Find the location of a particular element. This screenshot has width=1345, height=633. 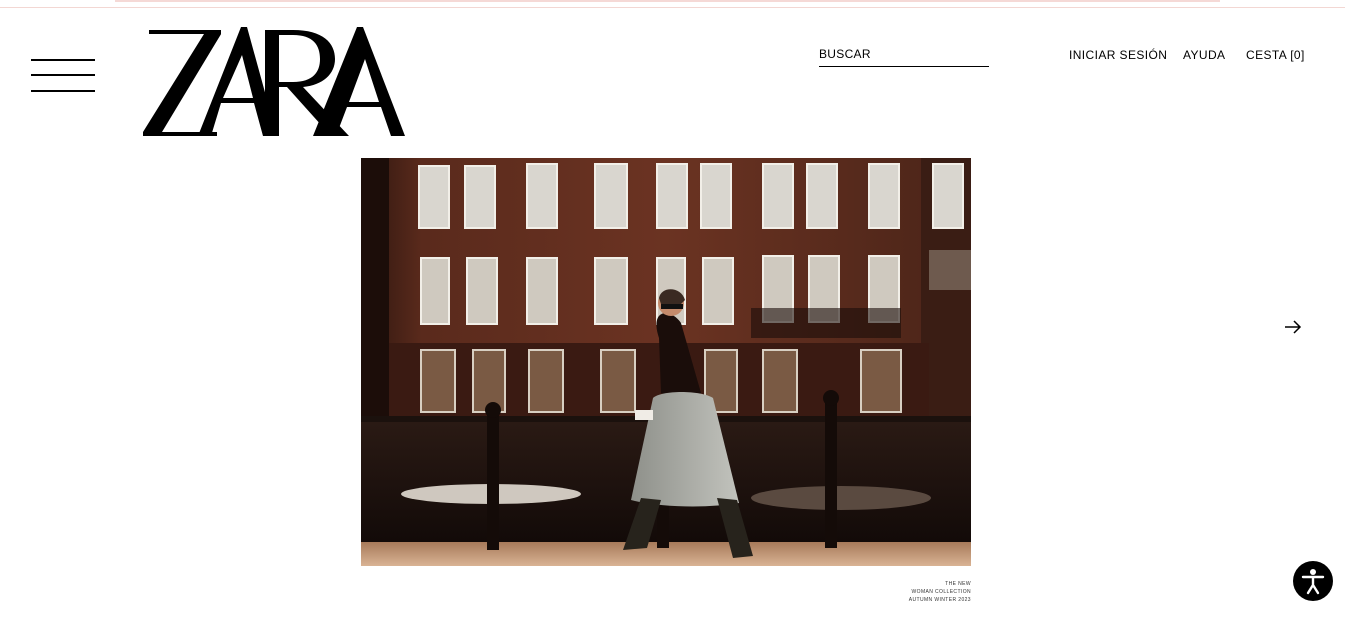

hamburger-icon-bar-middle is located at coordinates (63, 75).